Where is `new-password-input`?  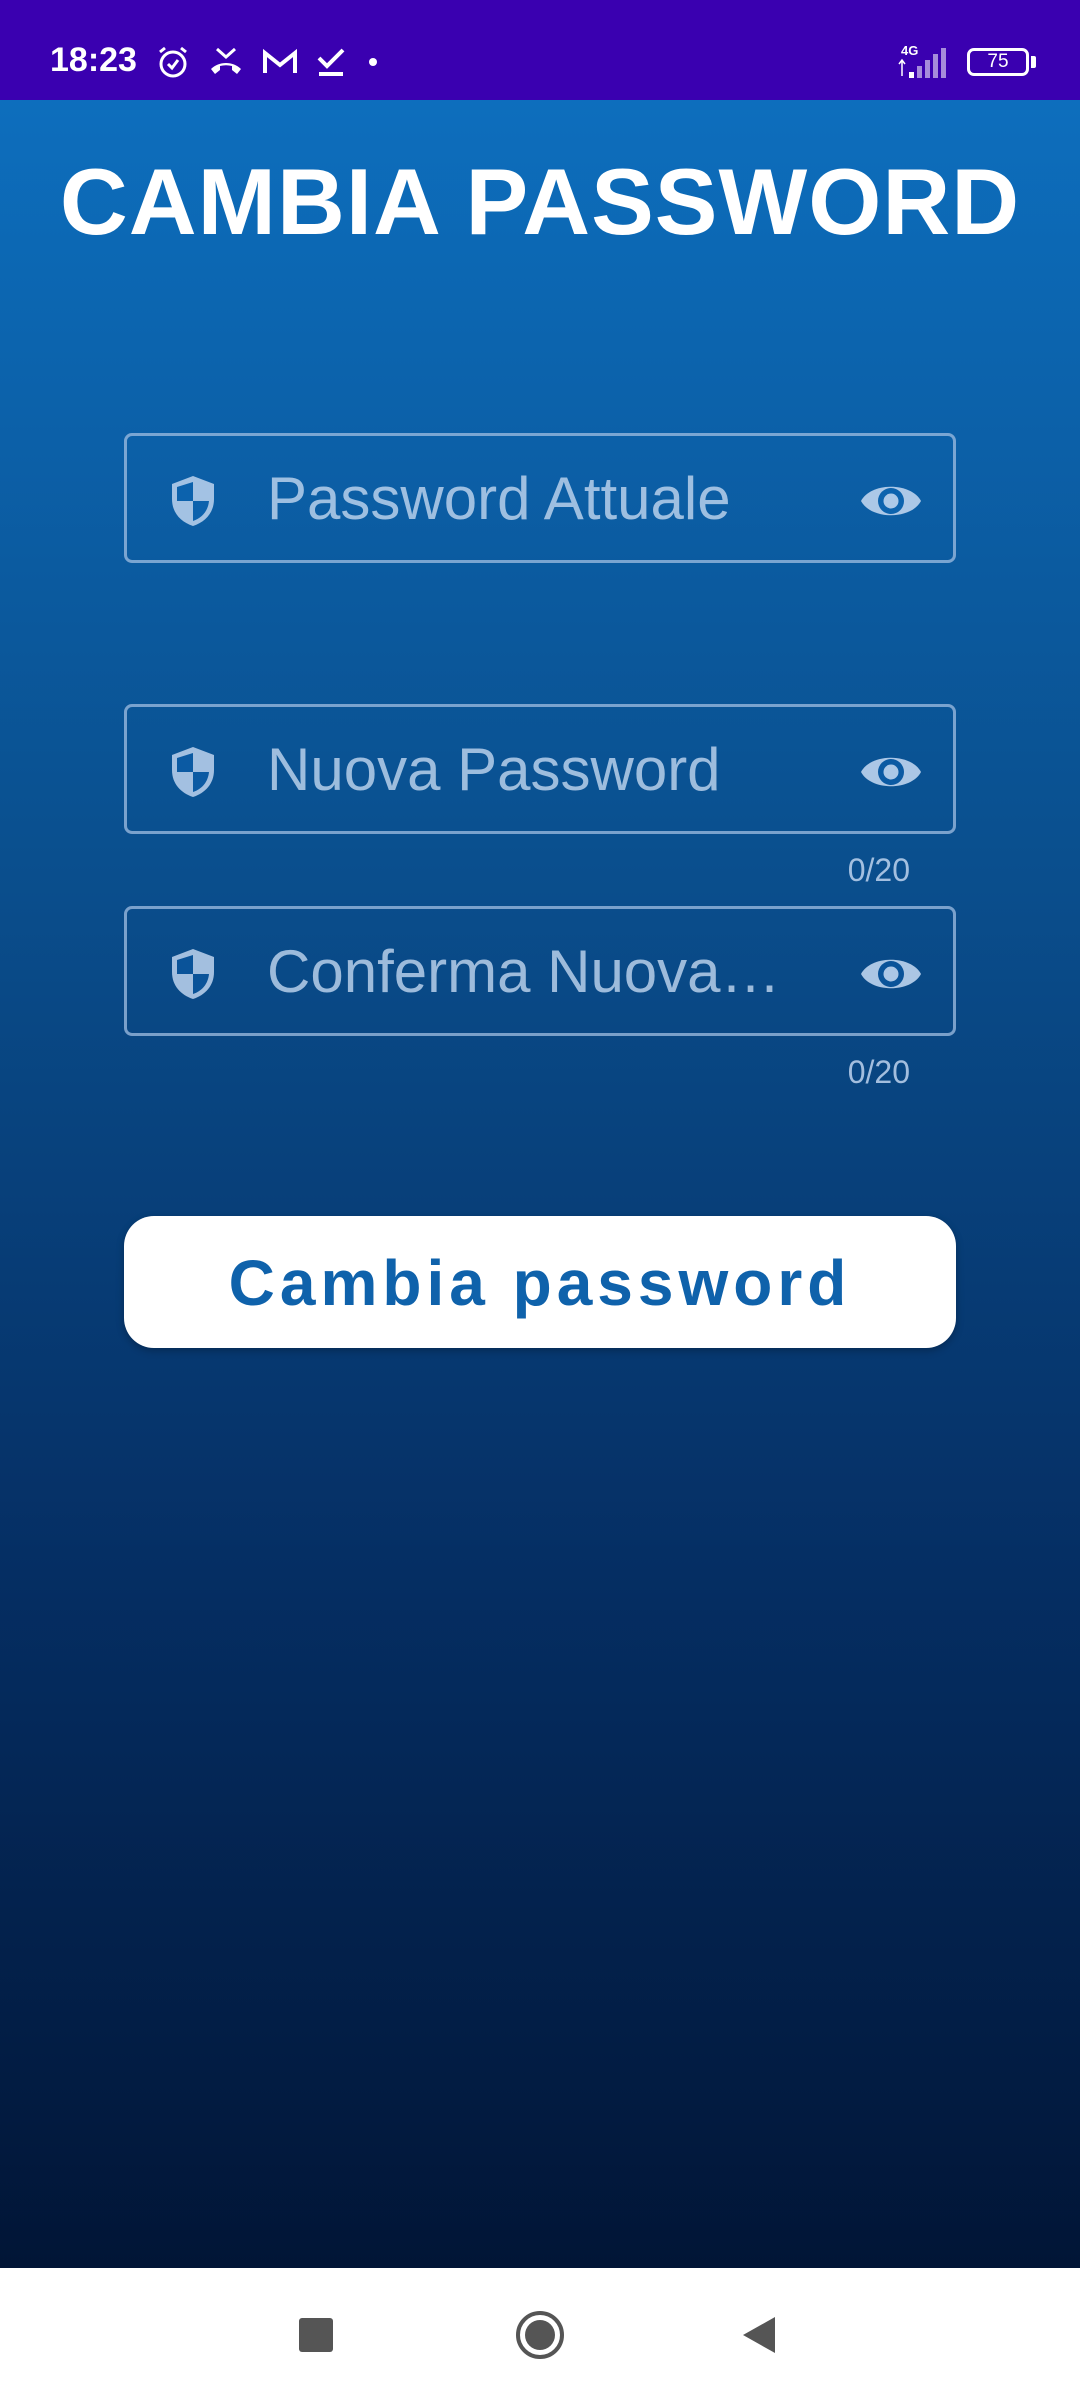
new-password-input is located at coordinates (537, 769).